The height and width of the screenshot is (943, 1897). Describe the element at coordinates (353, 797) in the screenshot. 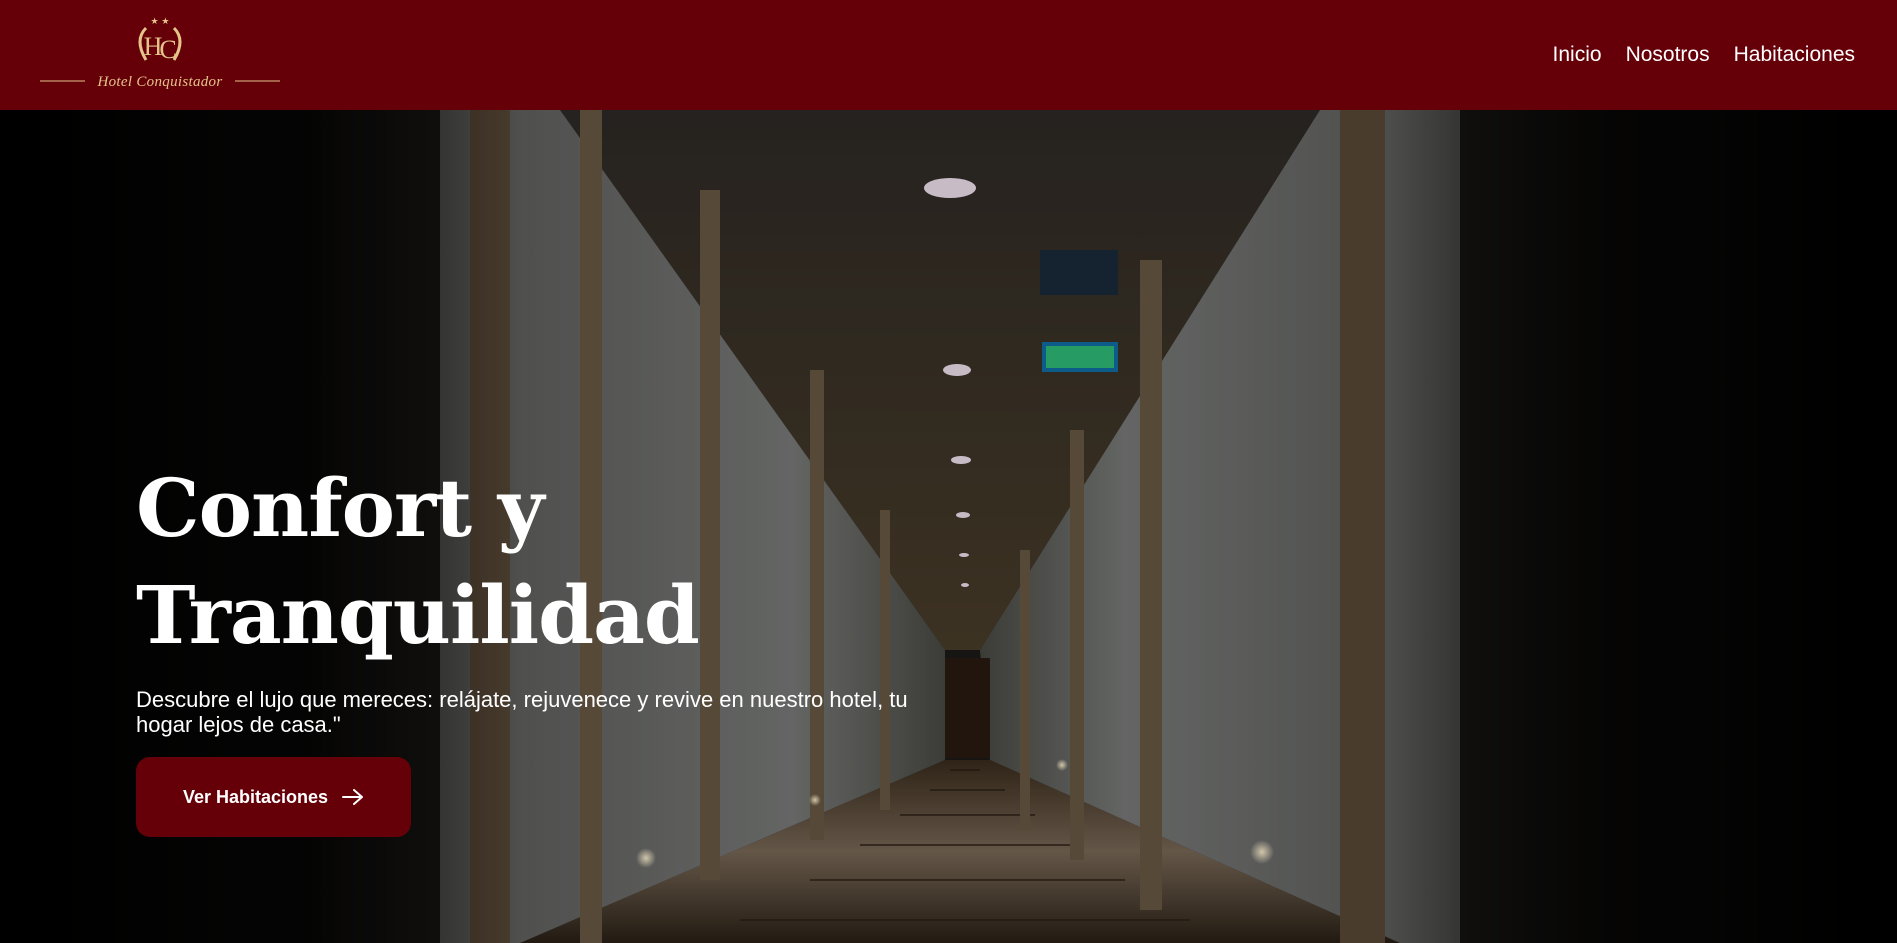

I see `arrow-right-icon` at that location.